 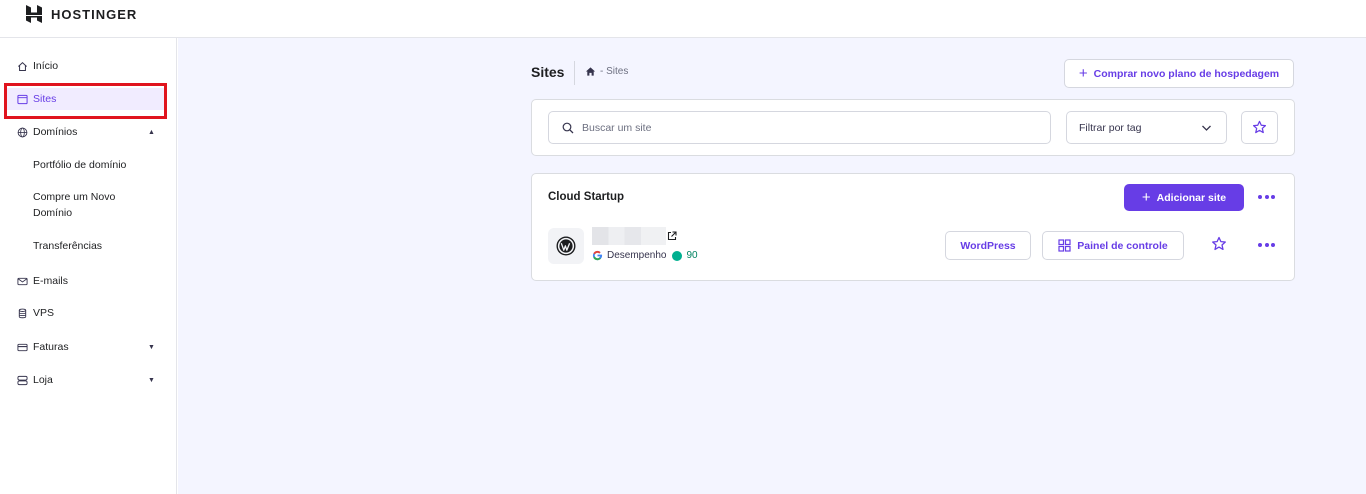 I want to click on sidebar-subitem-portfolio: Portfólio de domínio, so click(x=98, y=165).